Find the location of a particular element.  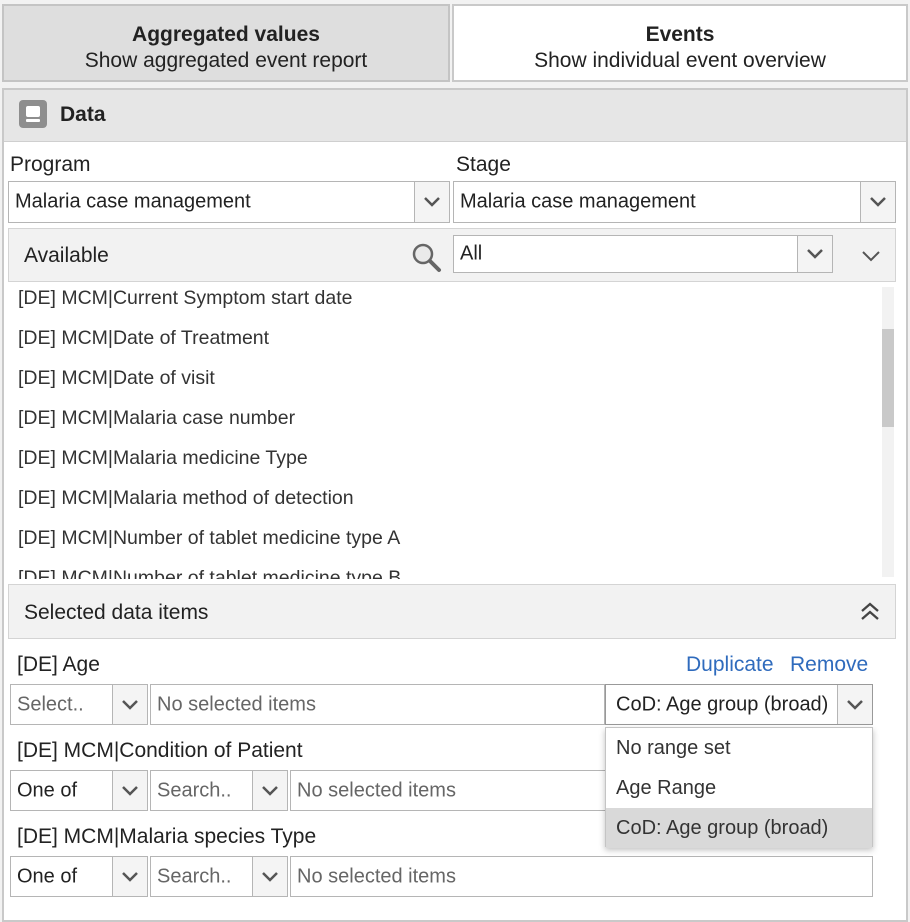

available-header: Available All is located at coordinates (452, 255).